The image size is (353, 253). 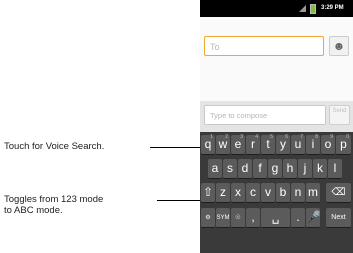 What do you see at coordinates (339, 111) in the screenshot?
I see `send-label: Send` at bounding box center [339, 111].